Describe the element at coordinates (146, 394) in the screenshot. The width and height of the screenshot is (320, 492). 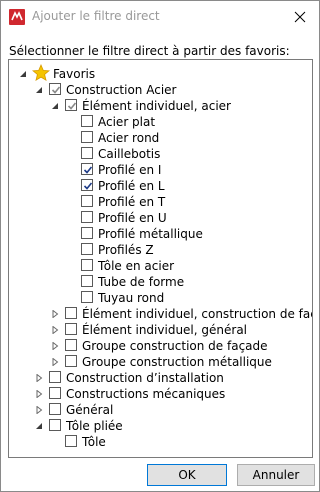
I see `tree-item-label: Constructions mécaniques` at that location.